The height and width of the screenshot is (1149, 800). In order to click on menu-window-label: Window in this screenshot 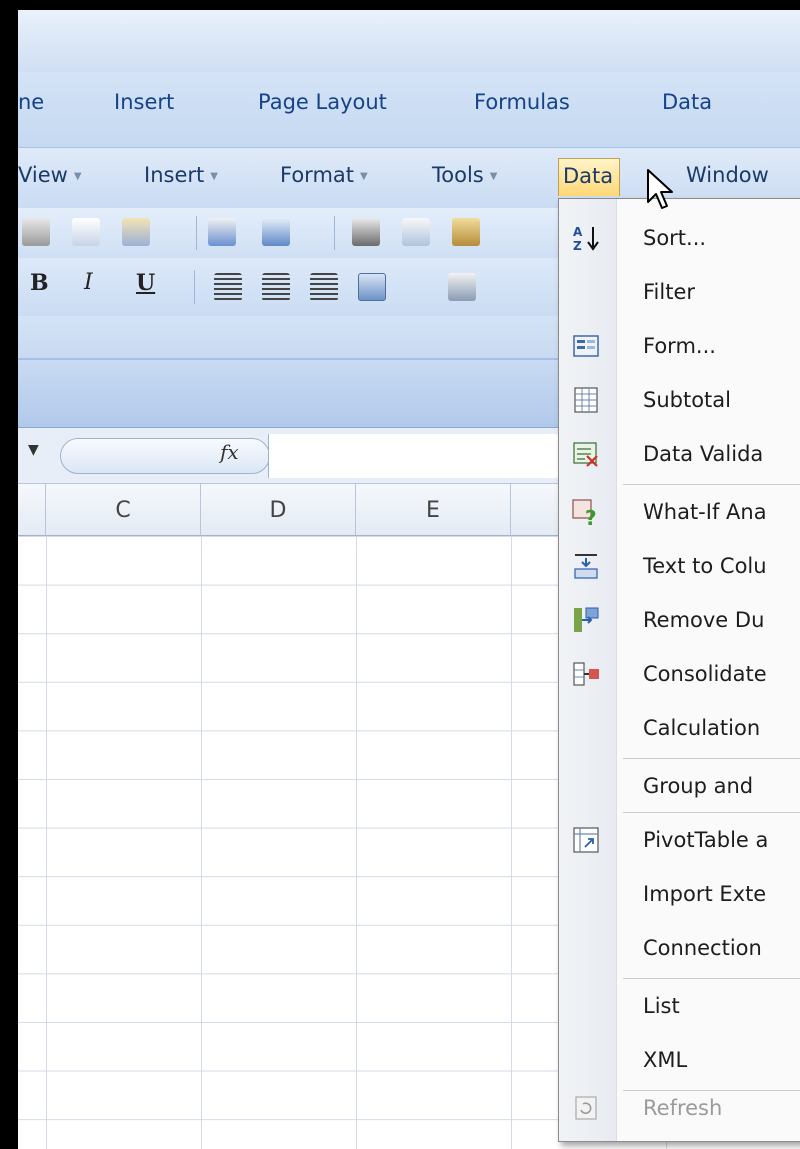, I will do `click(727, 175)`.